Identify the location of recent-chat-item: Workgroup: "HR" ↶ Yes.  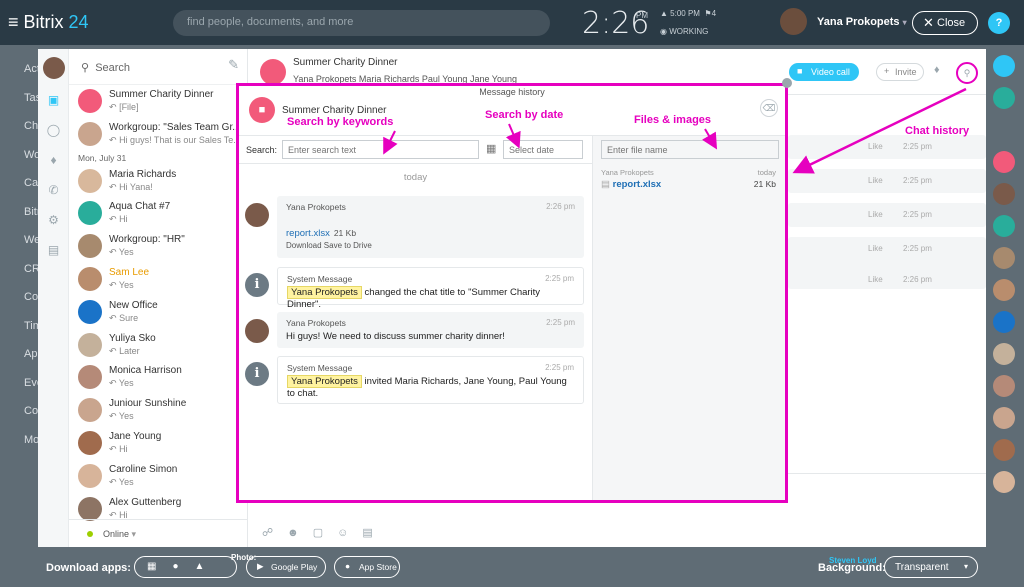
(158, 246).